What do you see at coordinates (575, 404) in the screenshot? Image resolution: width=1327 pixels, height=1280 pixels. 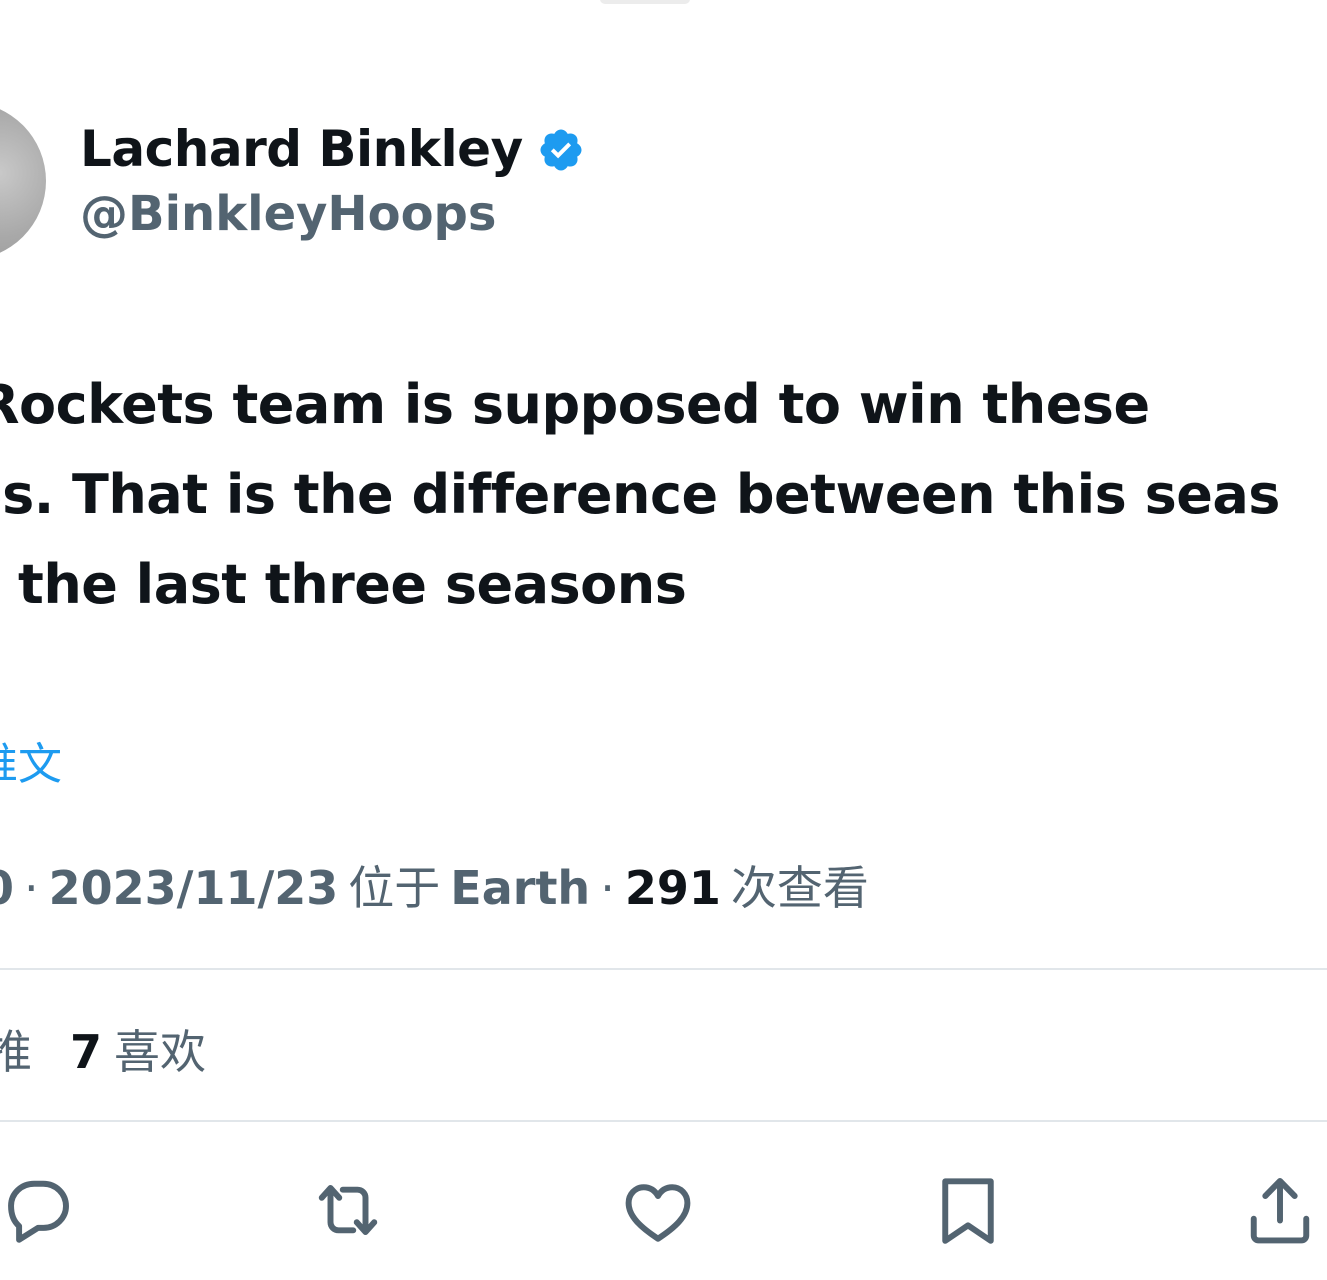 I see `tweet-line: s Rockets team is supposed to win these` at bounding box center [575, 404].